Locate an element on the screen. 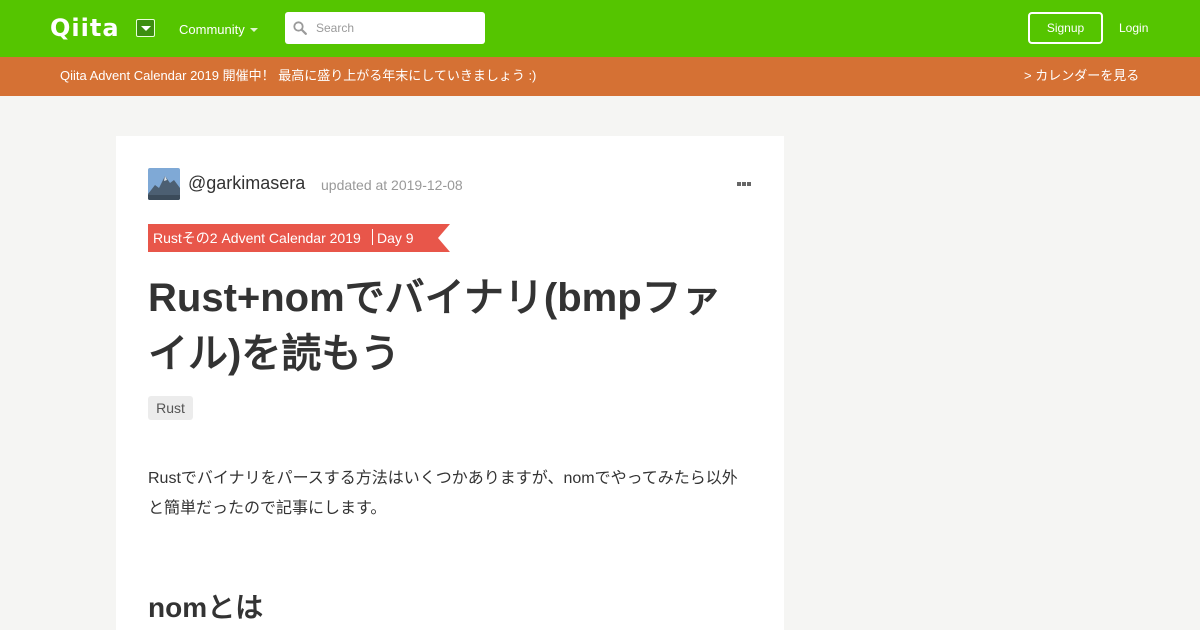  signup-button: Signup is located at coordinates (1065, 28).